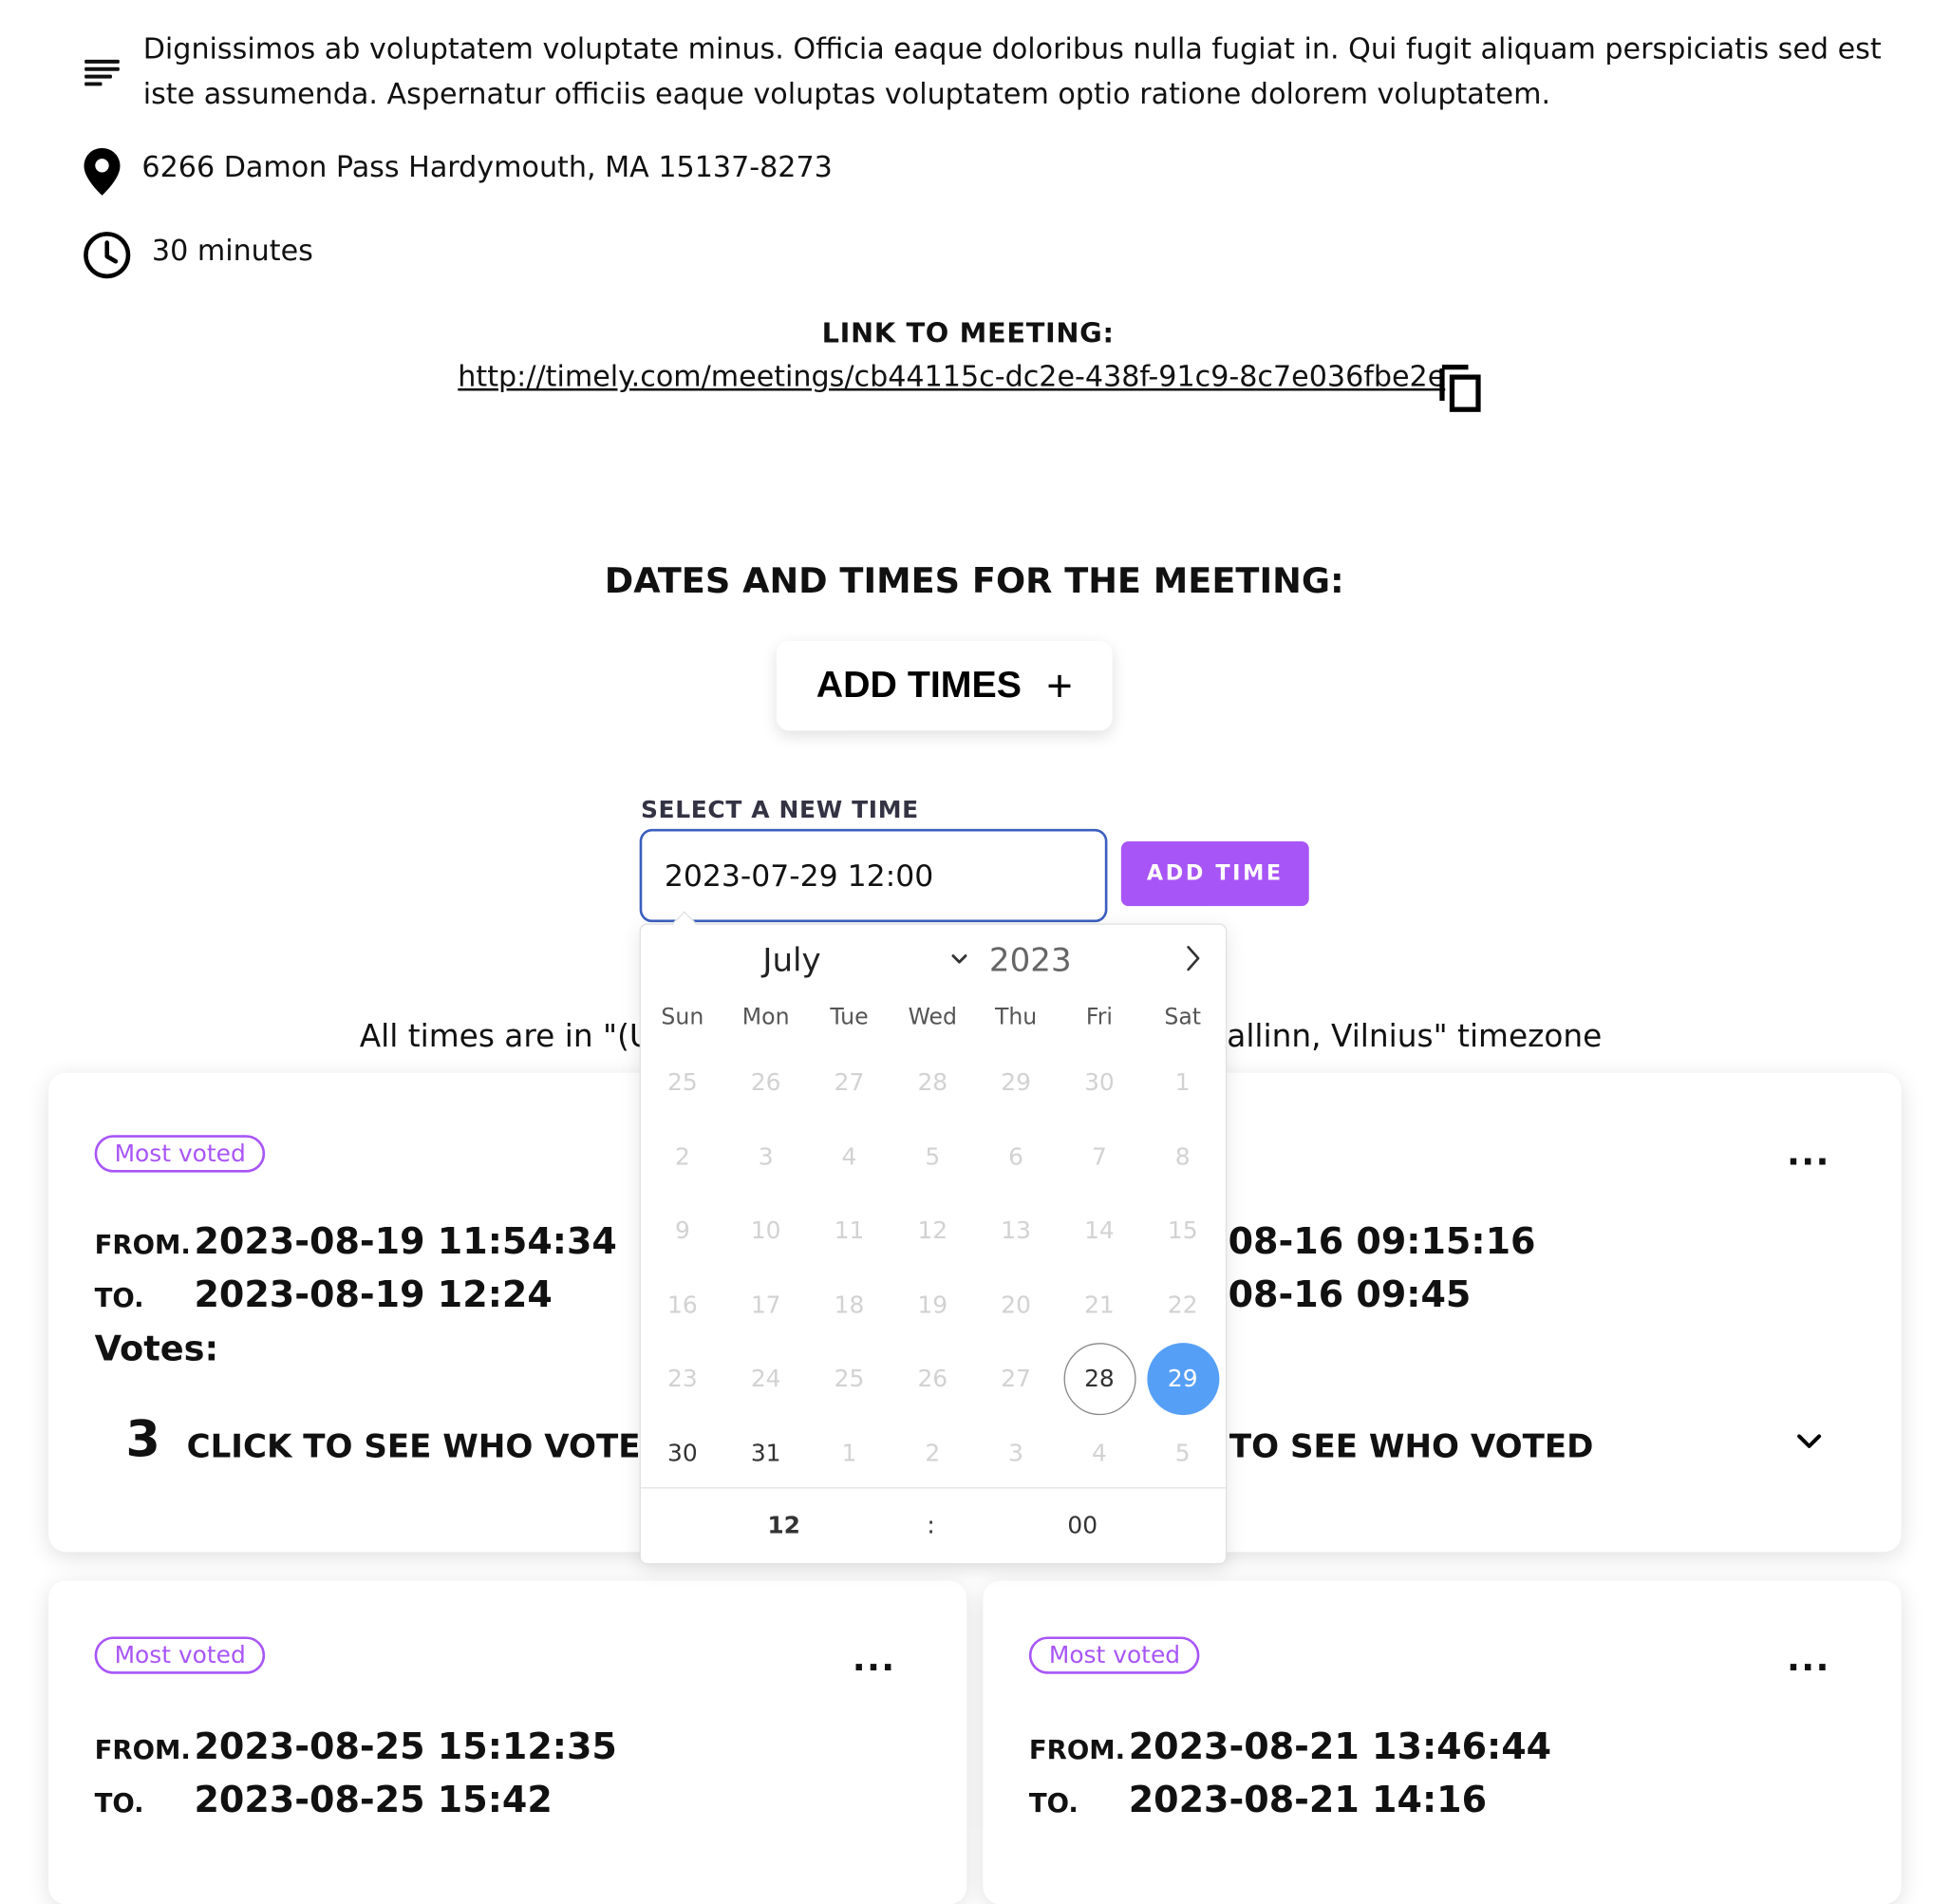 This screenshot has width=1951, height=1904. What do you see at coordinates (1182, 1157) in the screenshot?
I see `calendar-day: 8` at bounding box center [1182, 1157].